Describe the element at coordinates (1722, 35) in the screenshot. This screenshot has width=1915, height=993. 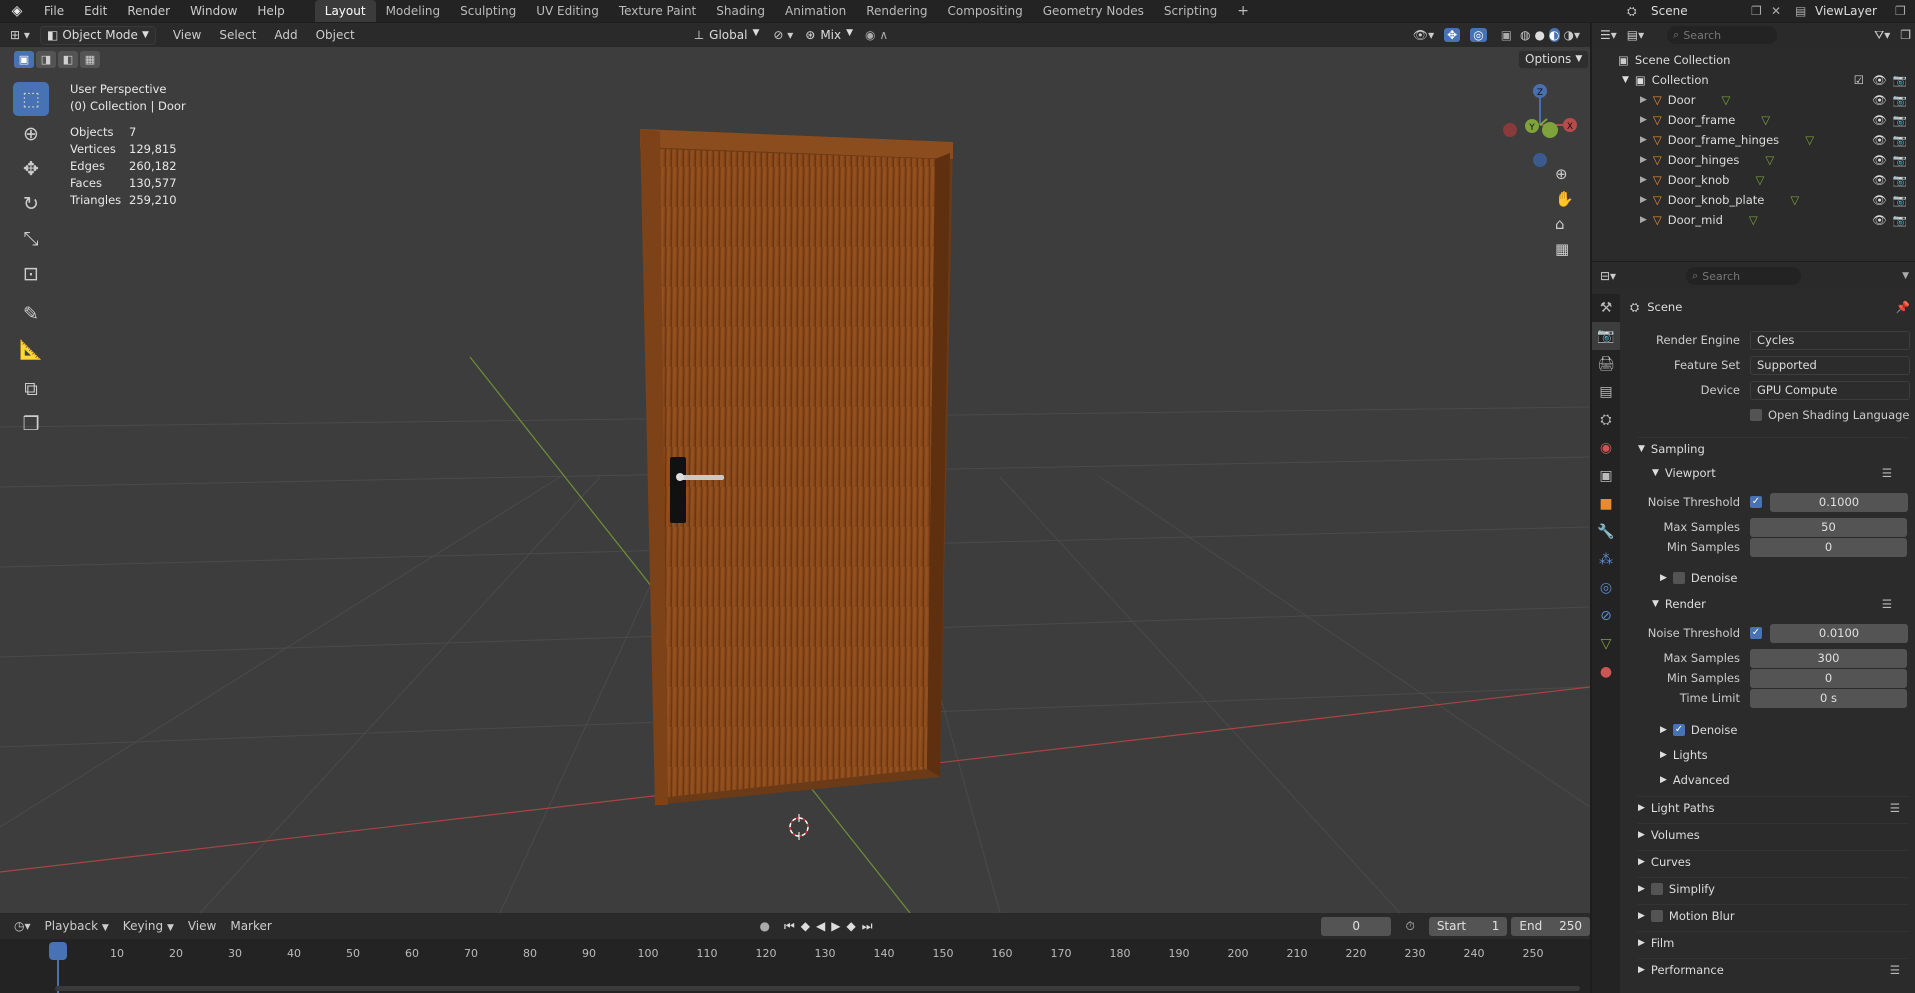
I see `outliner-search-field: ⌕ Search` at that location.